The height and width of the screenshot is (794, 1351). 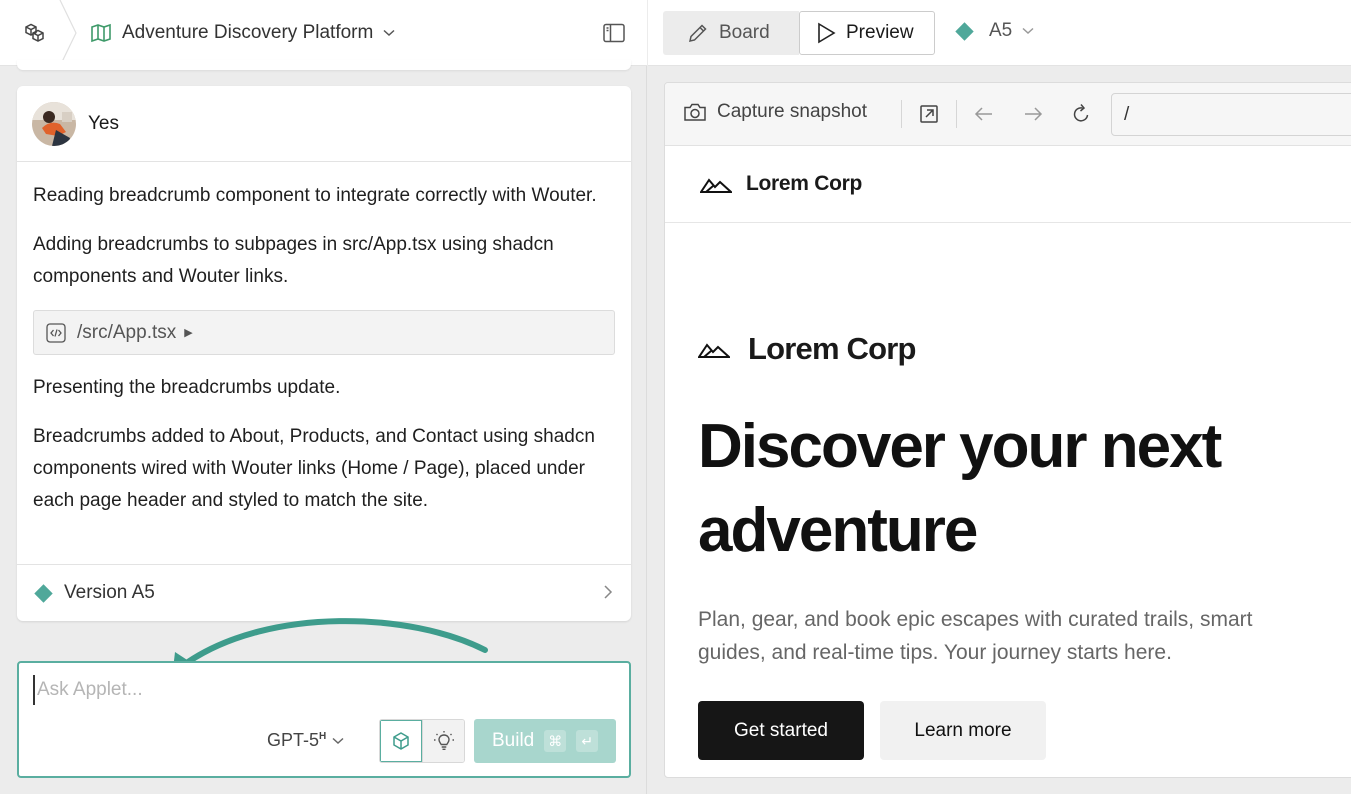 I want to click on url-input, so click(x=1231, y=114).